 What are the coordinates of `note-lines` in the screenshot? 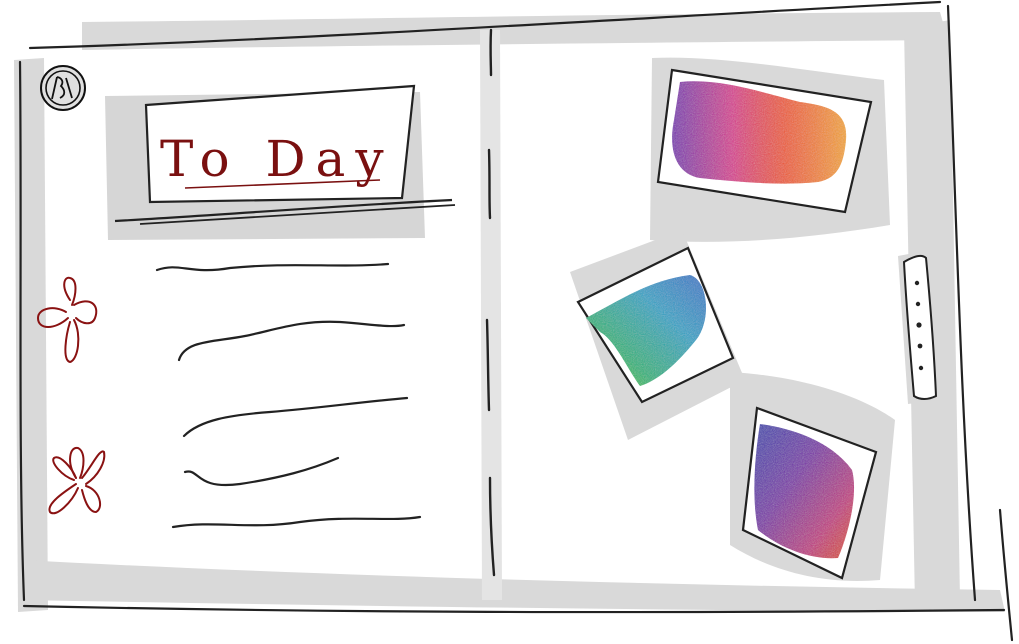 It's located at (288, 395).